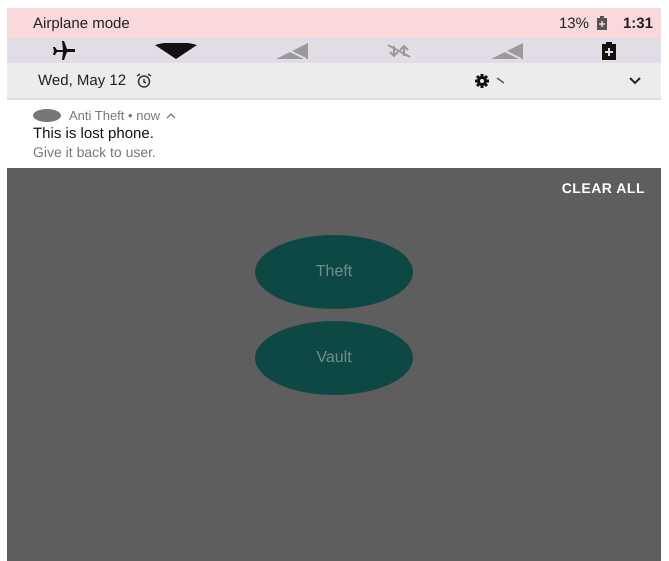 The image size is (669, 561). What do you see at coordinates (47, 115) in the screenshot?
I see `app-icon` at bounding box center [47, 115].